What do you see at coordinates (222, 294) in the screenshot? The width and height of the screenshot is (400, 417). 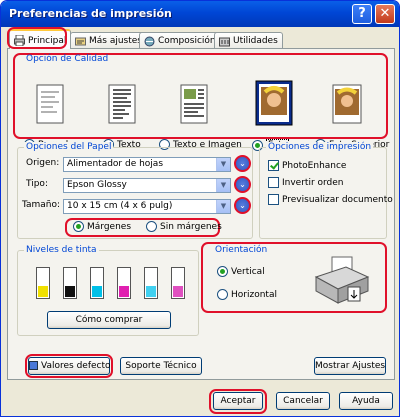 I see `horizontal-radio` at bounding box center [222, 294].